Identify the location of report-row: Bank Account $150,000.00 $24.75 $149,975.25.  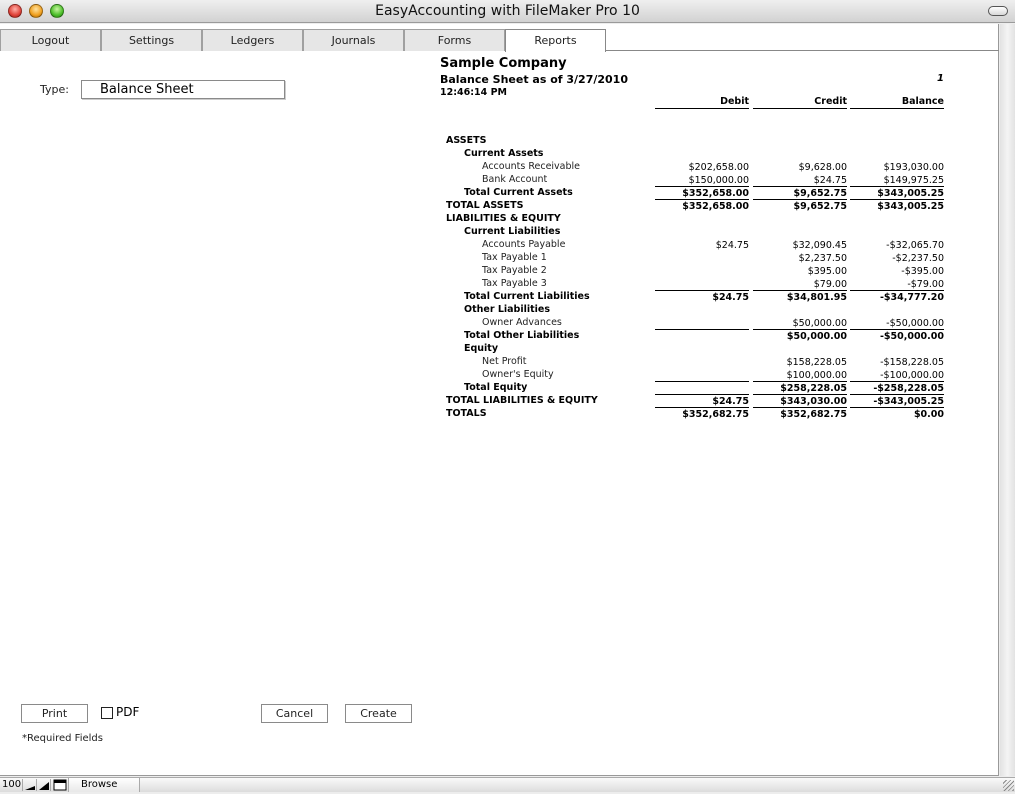
(698, 180).